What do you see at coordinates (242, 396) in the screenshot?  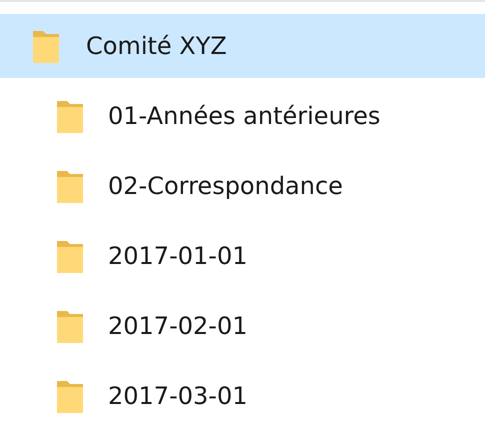 I see `tree-item: 2017-03-01` at bounding box center [242, 396].